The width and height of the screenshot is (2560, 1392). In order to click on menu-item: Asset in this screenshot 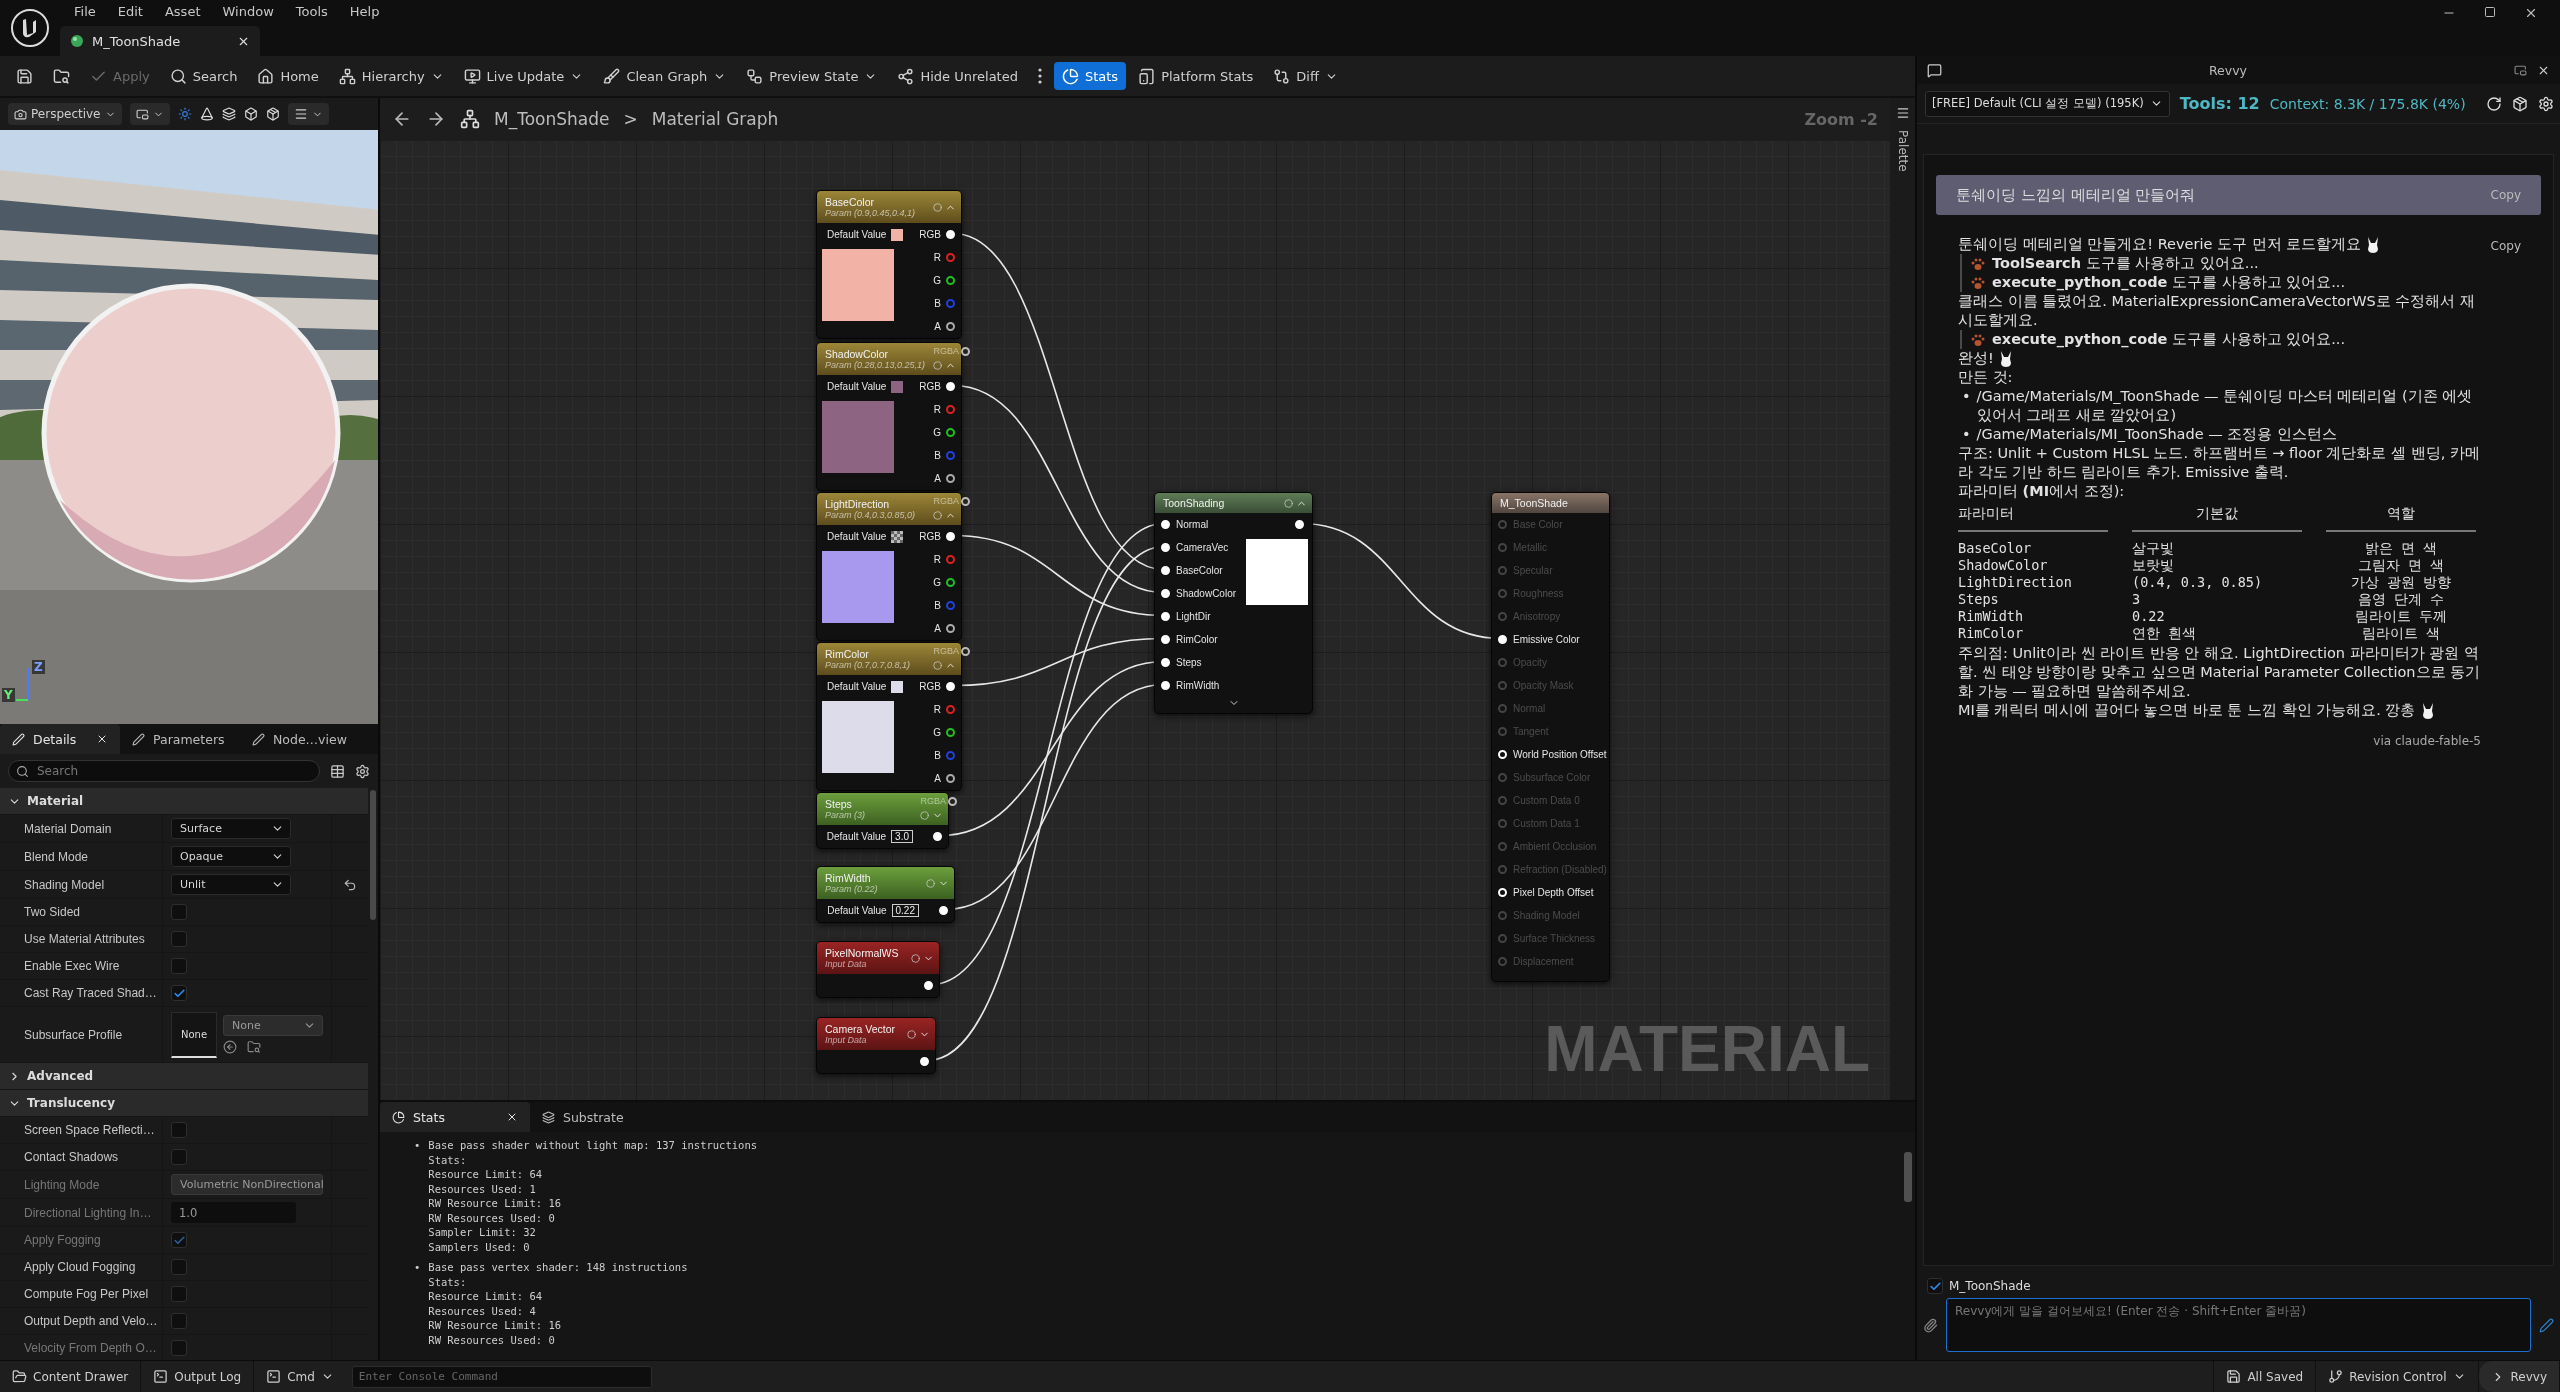, I will do `click(182, 11)`.